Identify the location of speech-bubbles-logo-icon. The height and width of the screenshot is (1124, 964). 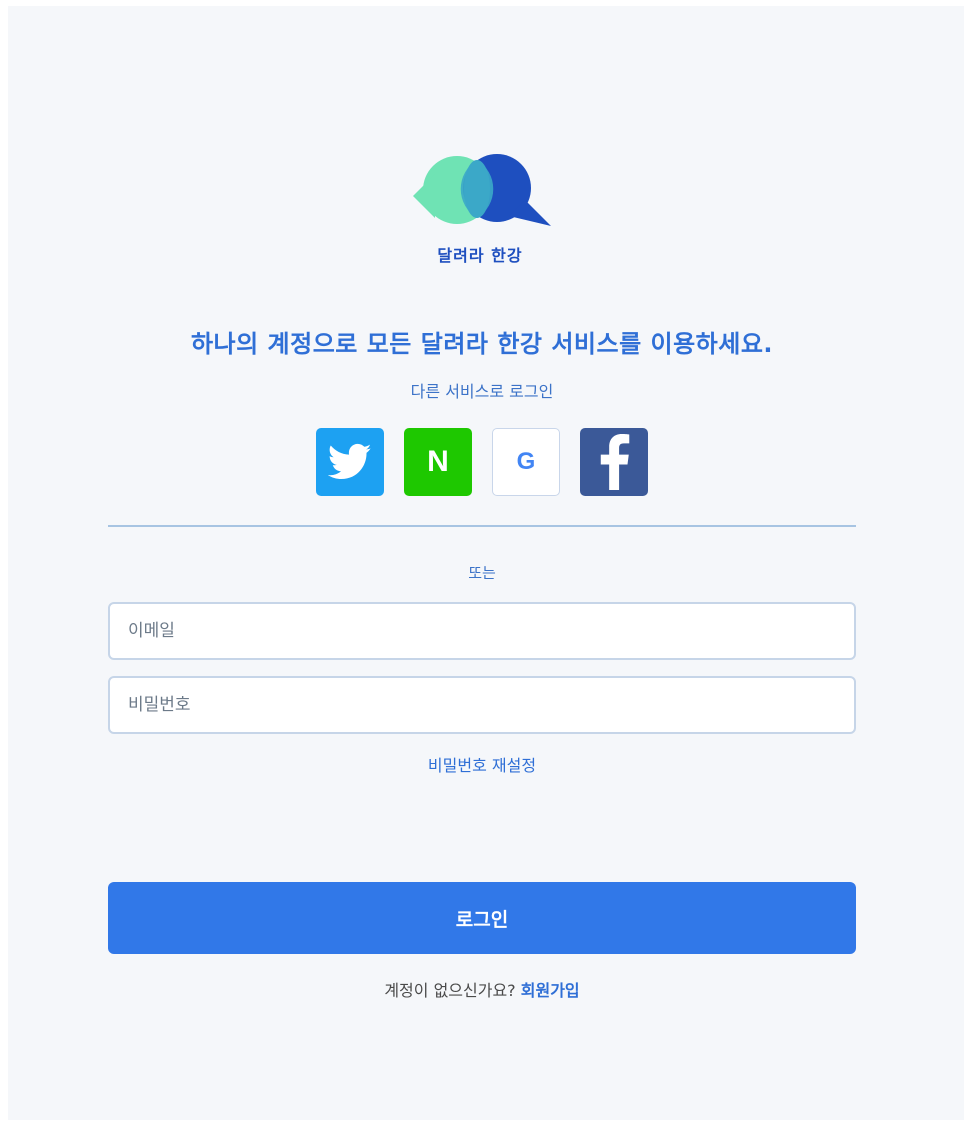
(482, 190).